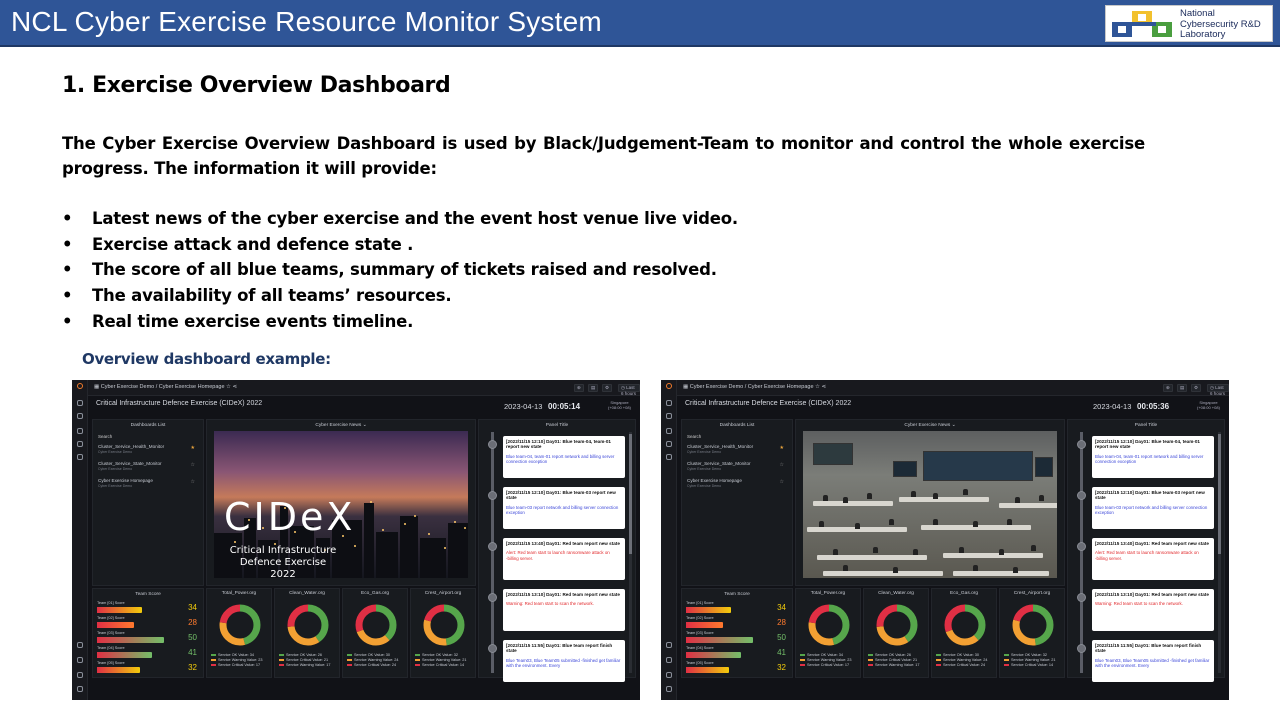 This screenshot has height=720, width=1280. Describe the element at coordinates (375, 593) in the screenshot. I see `panel-title: Eco_Gas.org` at that location.